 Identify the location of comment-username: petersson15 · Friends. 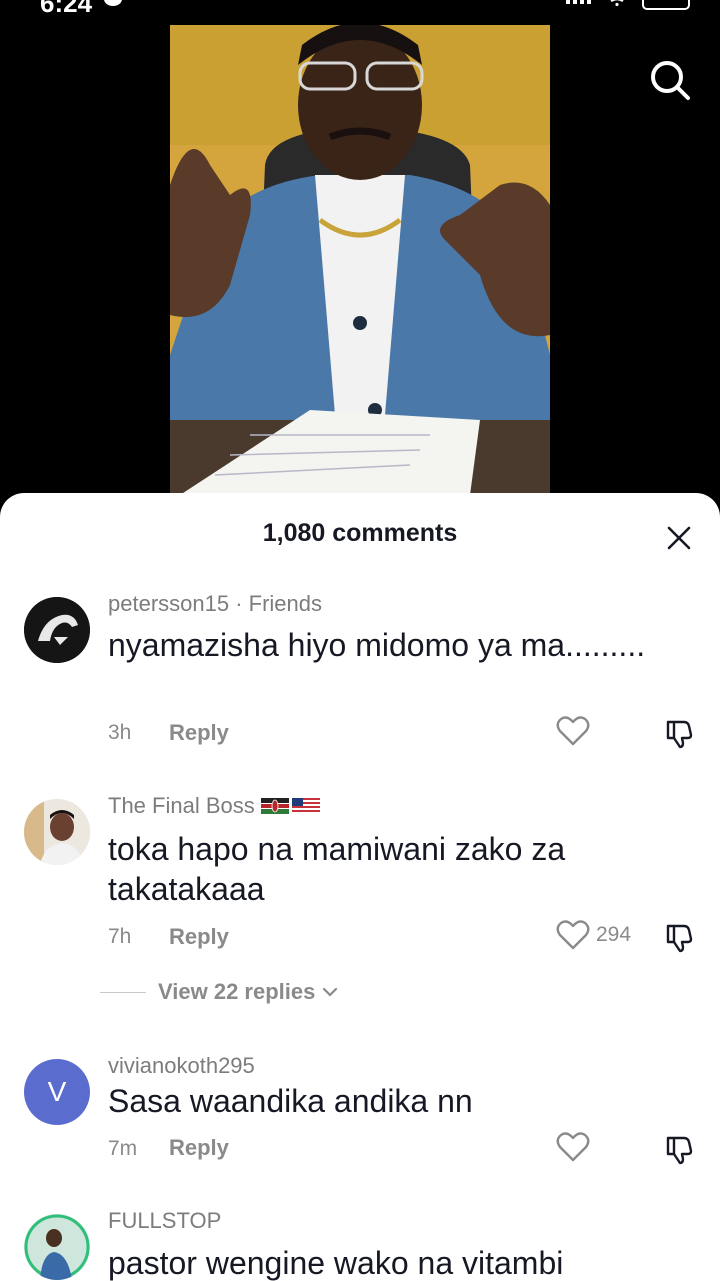
(215, 604).